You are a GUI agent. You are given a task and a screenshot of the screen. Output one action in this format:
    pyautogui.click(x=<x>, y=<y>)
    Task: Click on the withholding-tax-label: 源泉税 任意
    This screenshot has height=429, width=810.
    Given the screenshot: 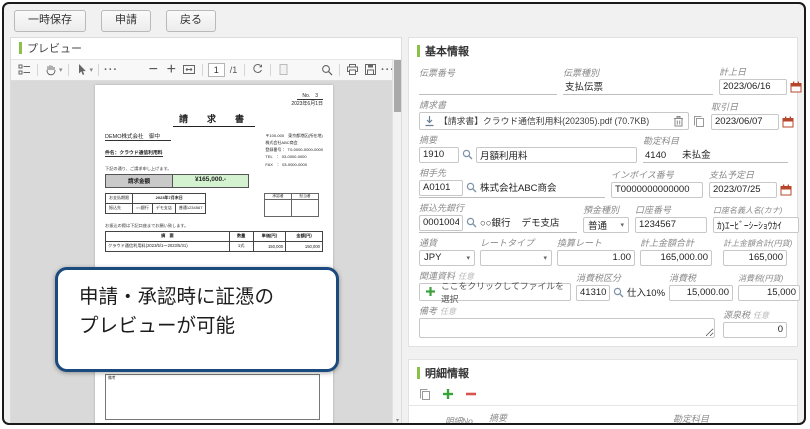 What is the action you would take?
    pyautogui.click(x=746, y=314)
    